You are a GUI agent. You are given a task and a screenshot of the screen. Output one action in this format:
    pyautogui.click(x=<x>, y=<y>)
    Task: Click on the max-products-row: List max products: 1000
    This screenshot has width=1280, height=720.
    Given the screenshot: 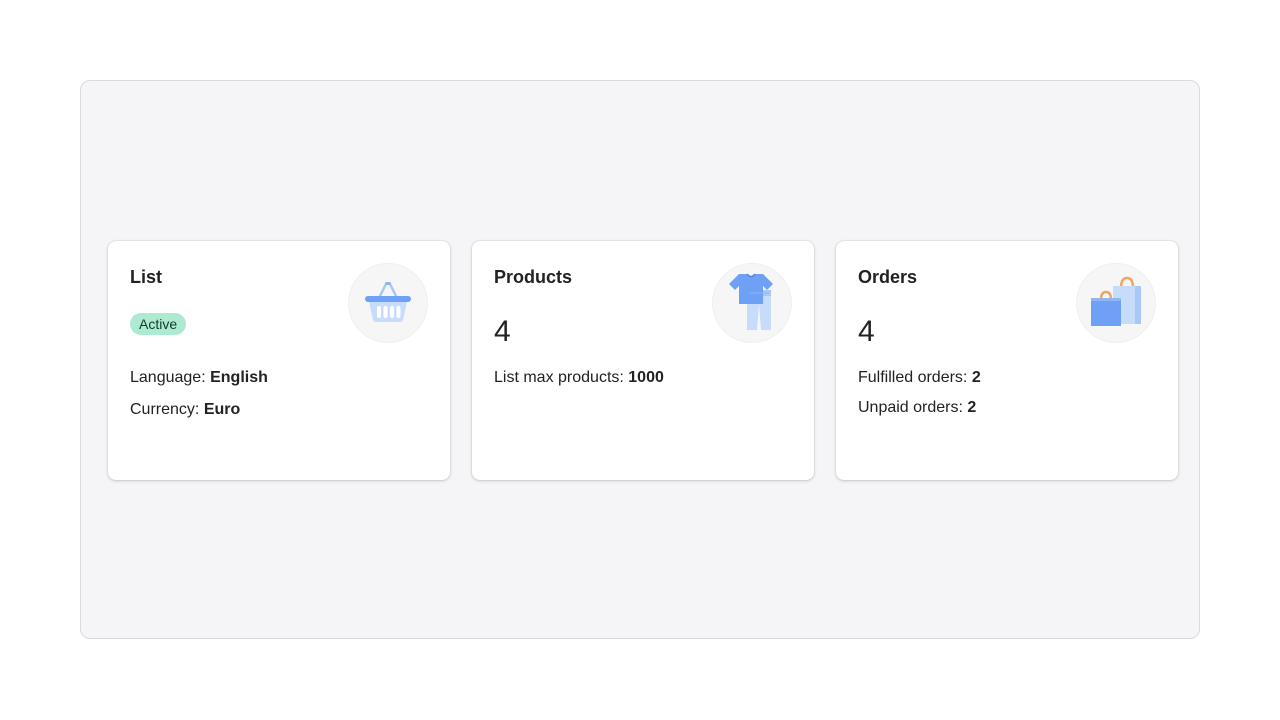 What is the action you would take?
    pyautogui.click(x=579, y=378)
    